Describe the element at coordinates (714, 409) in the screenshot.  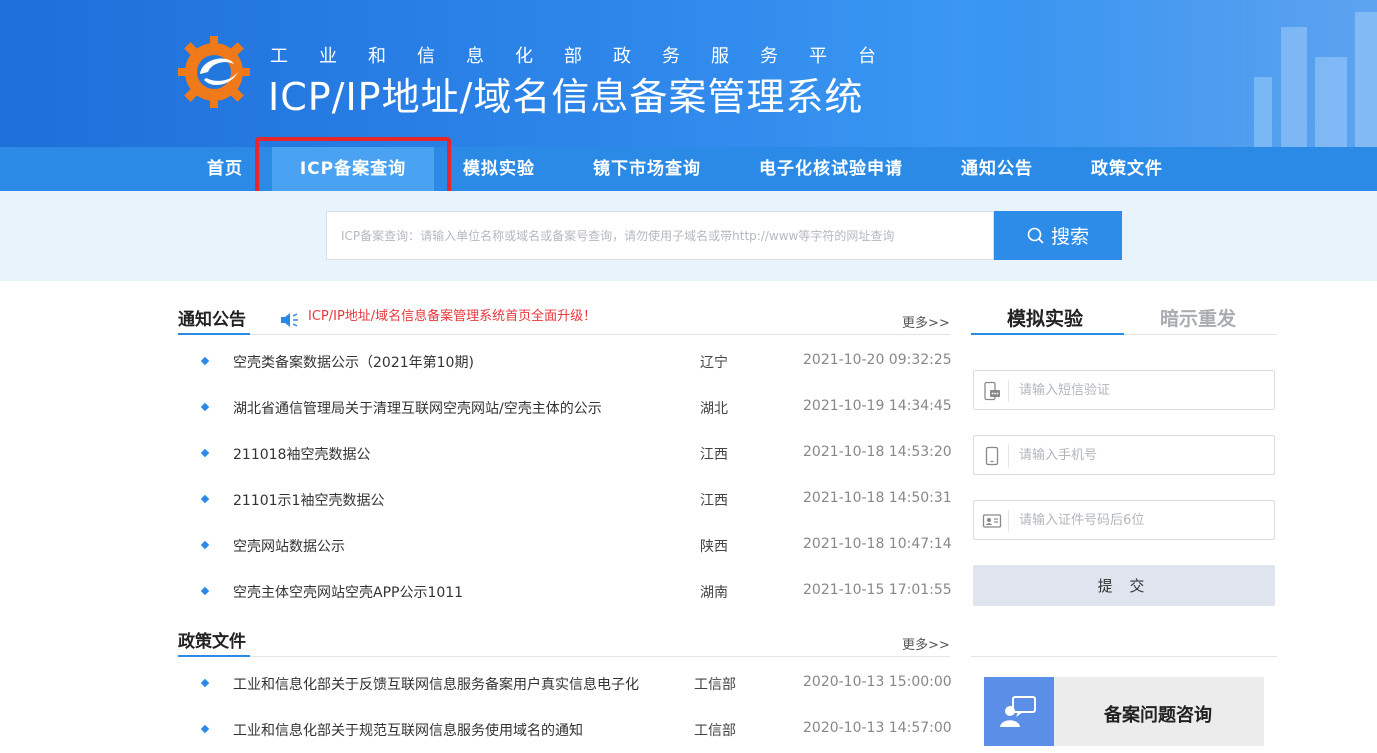
I see `list-item-region: 湖北` at that location.